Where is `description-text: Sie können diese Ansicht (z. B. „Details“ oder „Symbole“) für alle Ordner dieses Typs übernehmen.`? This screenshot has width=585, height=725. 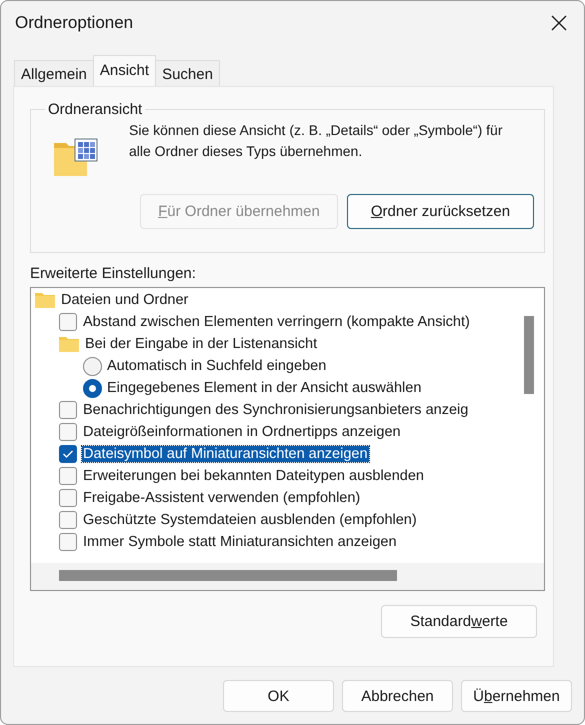
description-text: Sie können diese Ansicht (z. B. „Details“ oder „Symbole“) für alle Ordner dieses Typs übernehmen. is located at coordinates (316, 141).